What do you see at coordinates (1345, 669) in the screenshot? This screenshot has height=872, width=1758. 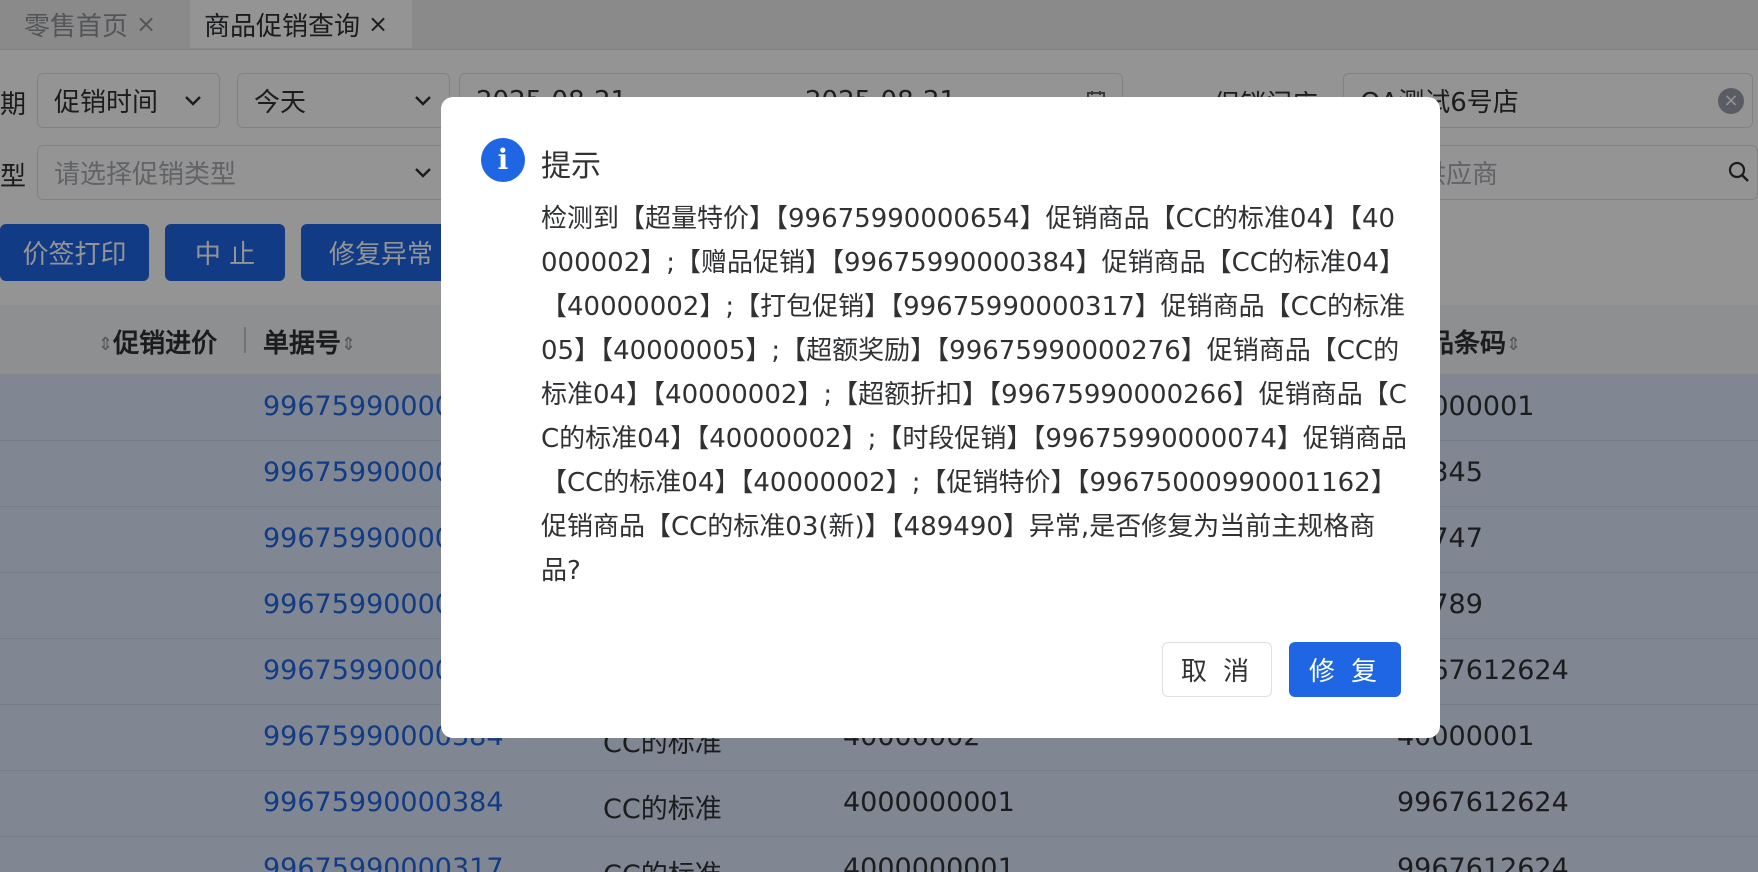 I see `repair-button: 修 复` at bounding box center [1345, 669].